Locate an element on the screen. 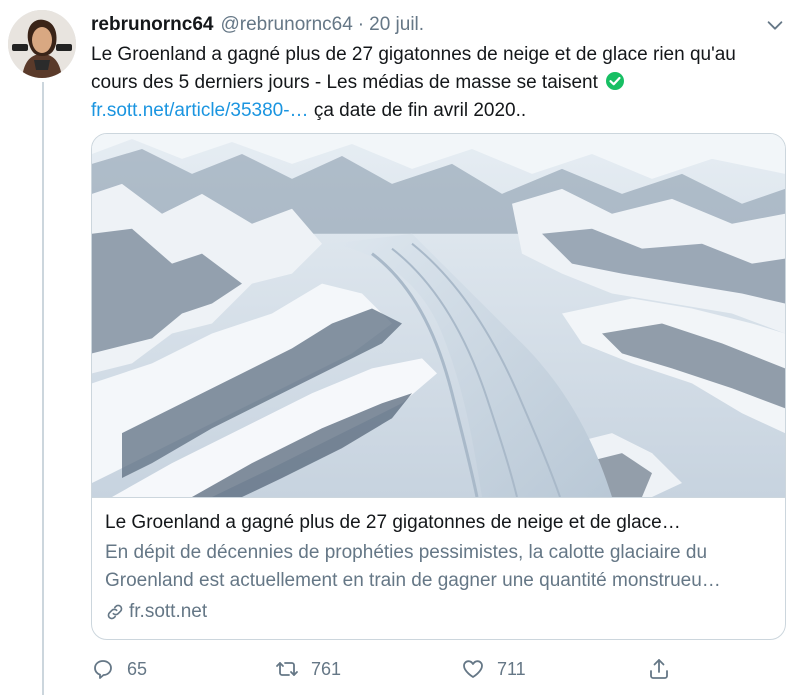 Image resolution: width=799 pixels, height=695 pixels. tweet-date: 20 juil. is located at coordinates (396, 25).